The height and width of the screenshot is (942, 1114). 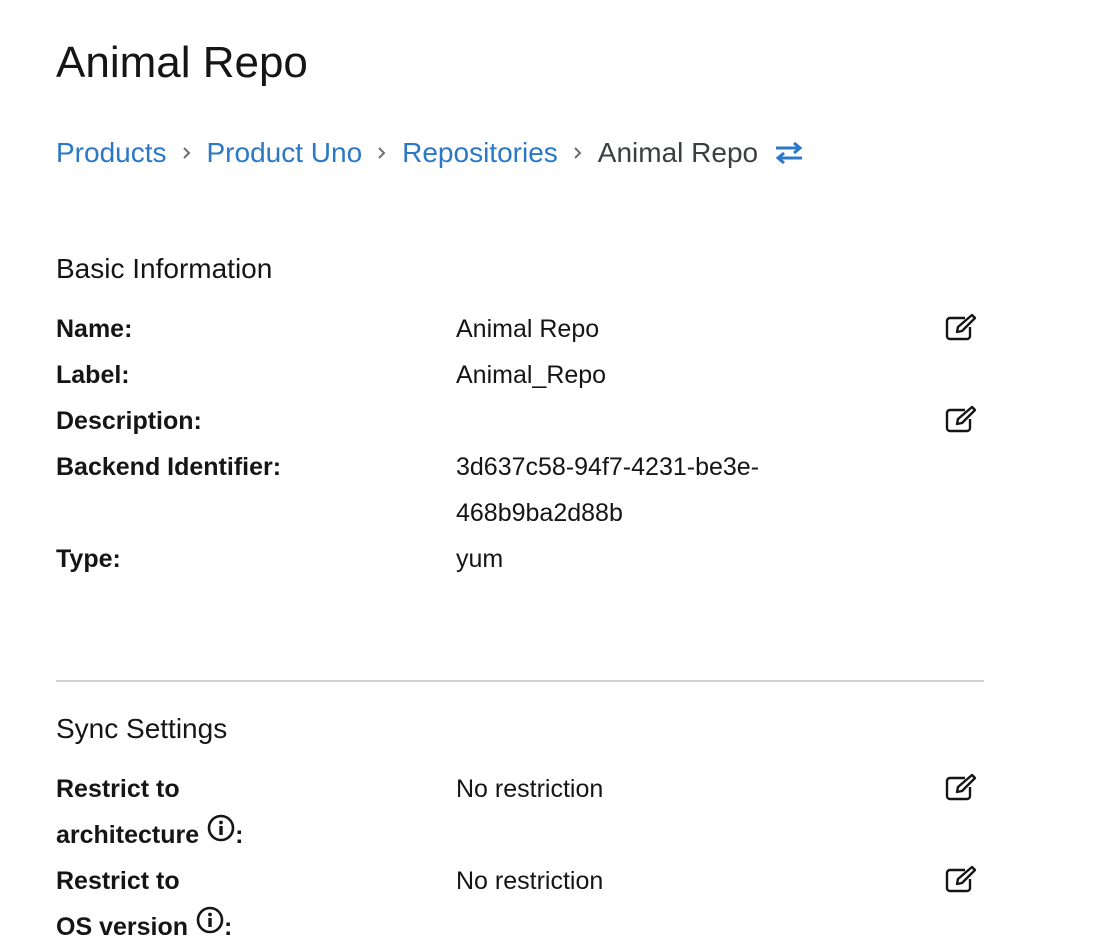 What do you see at coordinates (164, 268) in the screenshot?
I see `basic-information-heading: Basic Information` at bounding box center [164, 268].